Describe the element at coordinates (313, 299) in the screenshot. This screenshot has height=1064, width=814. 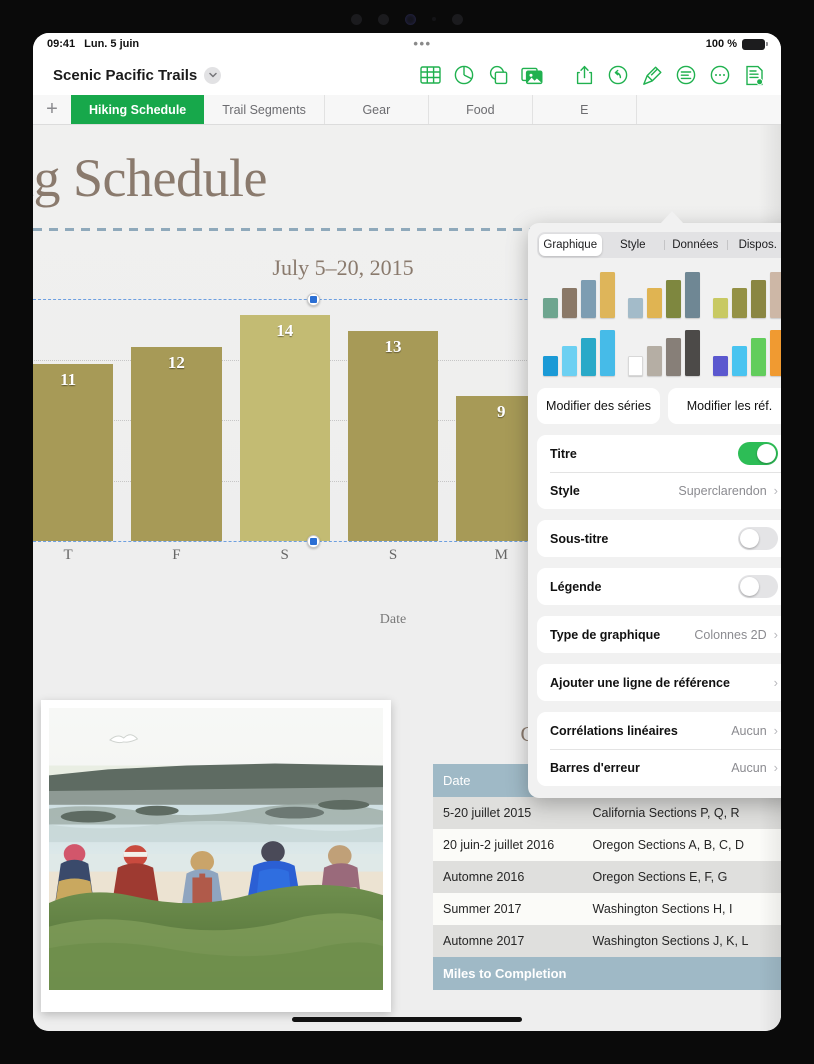
I see `selection-handle-top` at that location.